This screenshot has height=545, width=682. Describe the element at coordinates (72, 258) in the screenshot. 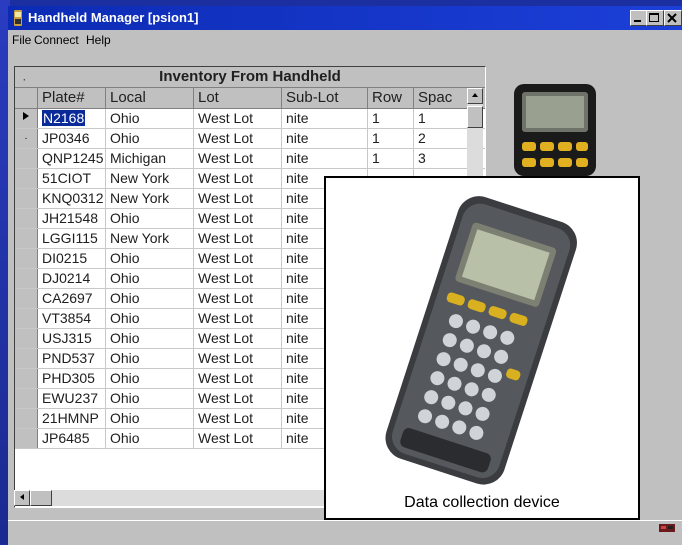

I see `cell-plate: DI0215` at that location.